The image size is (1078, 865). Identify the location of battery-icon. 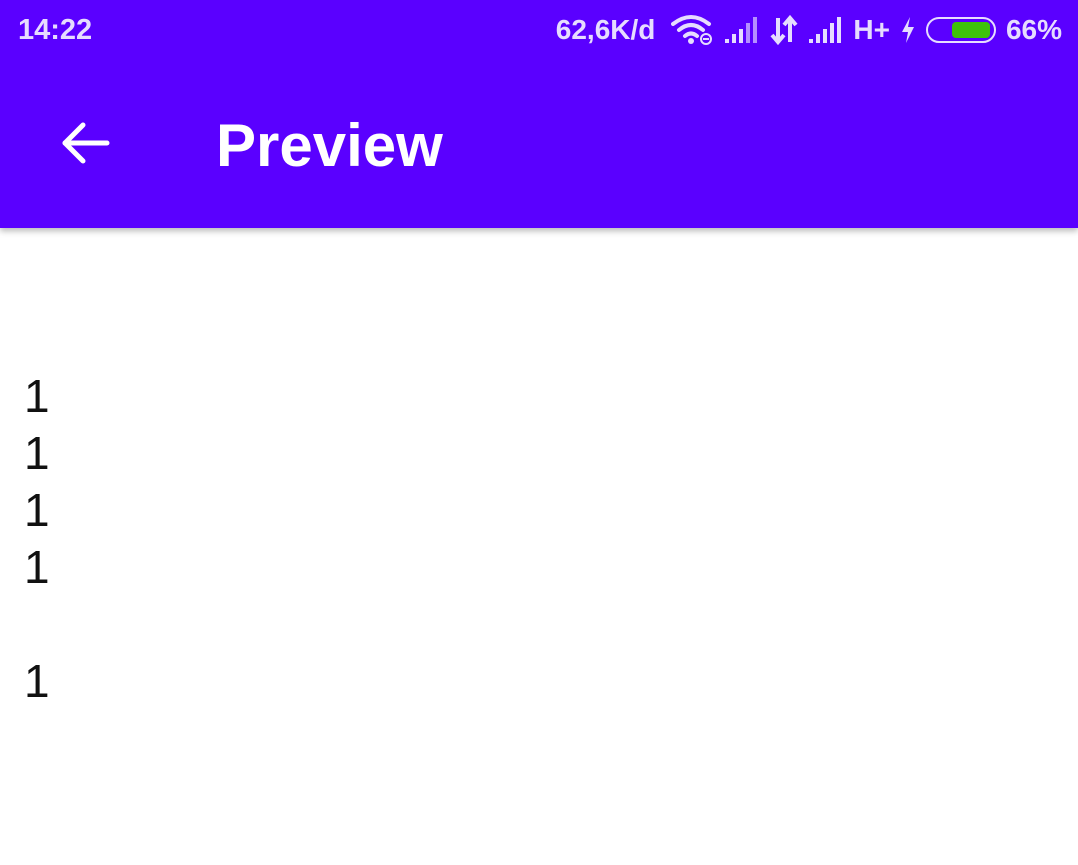
(960, 30).